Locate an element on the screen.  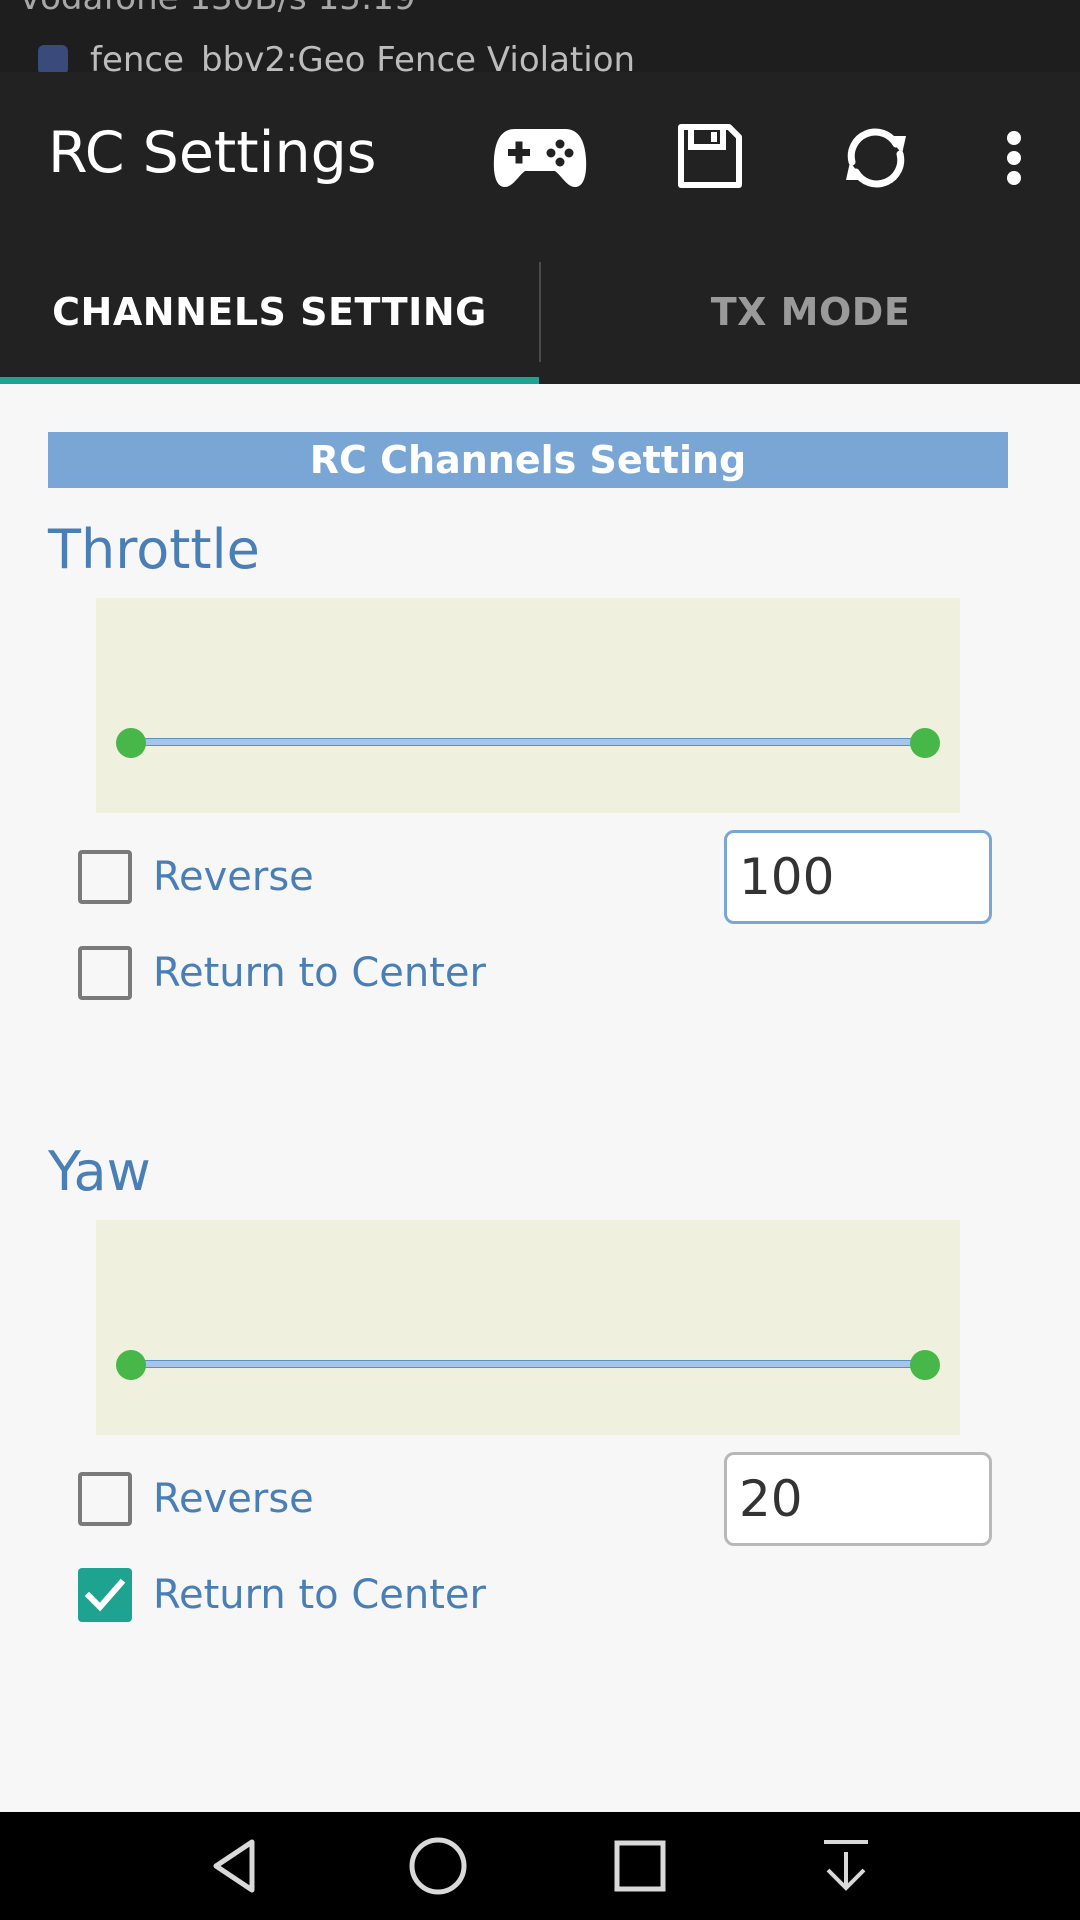
recents-icon is located at coordinates (640, 1866).